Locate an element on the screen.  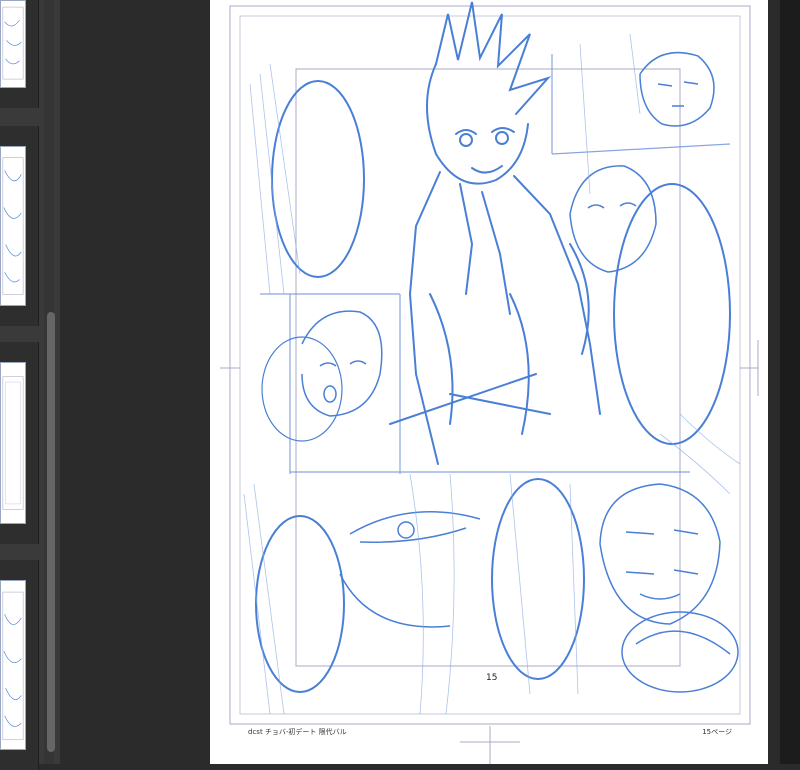
folio-page-label: 15ページ is located at coordinates (717, 732).